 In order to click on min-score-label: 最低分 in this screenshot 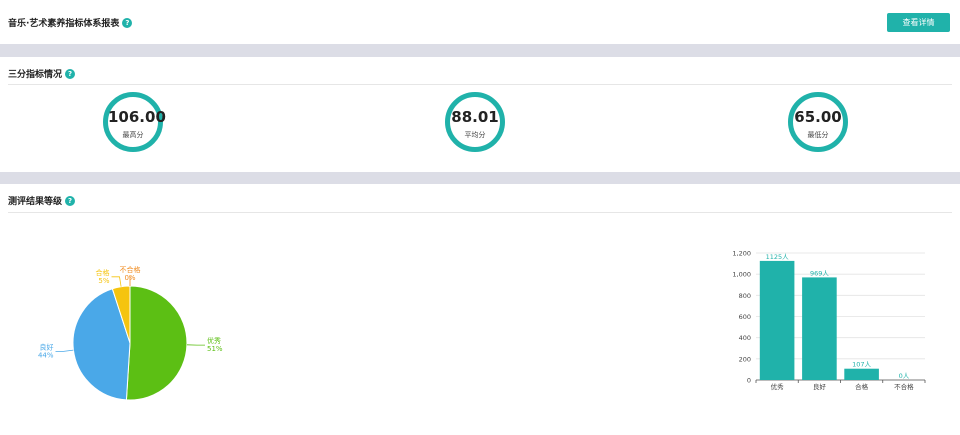, I will do `click(818, 135)`.